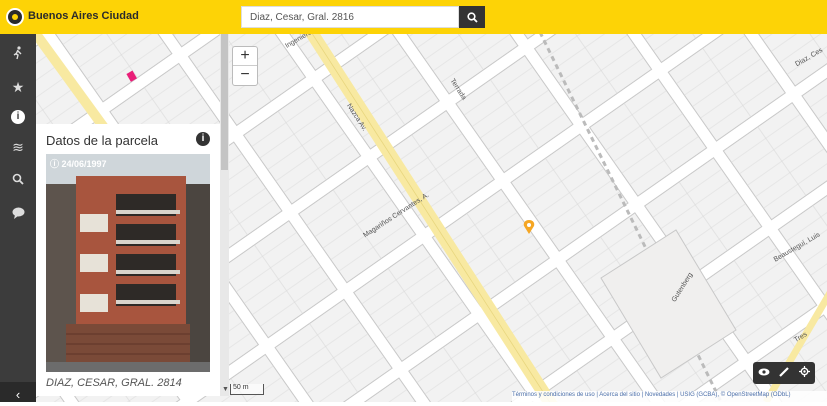 This screenshot has width=827, height=406. What do you see at coordinates (18, 147) in the screenshot?
I see `layers-icon: ≋` at bounding box center [18, 147].